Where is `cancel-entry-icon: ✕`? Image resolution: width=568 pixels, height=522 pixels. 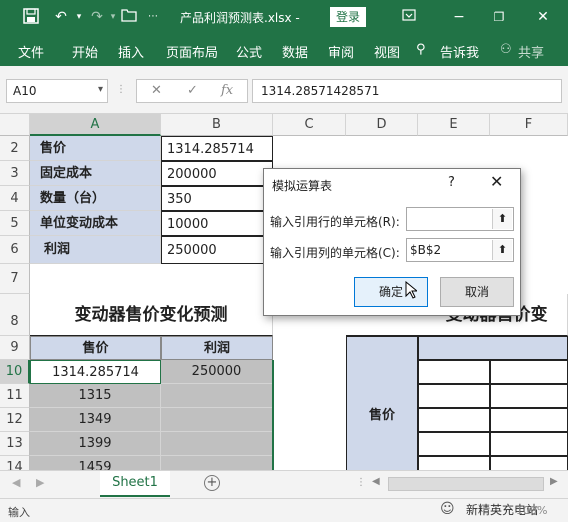
cancel-entry-icon: ✕ is located at coordinates (156, 90).